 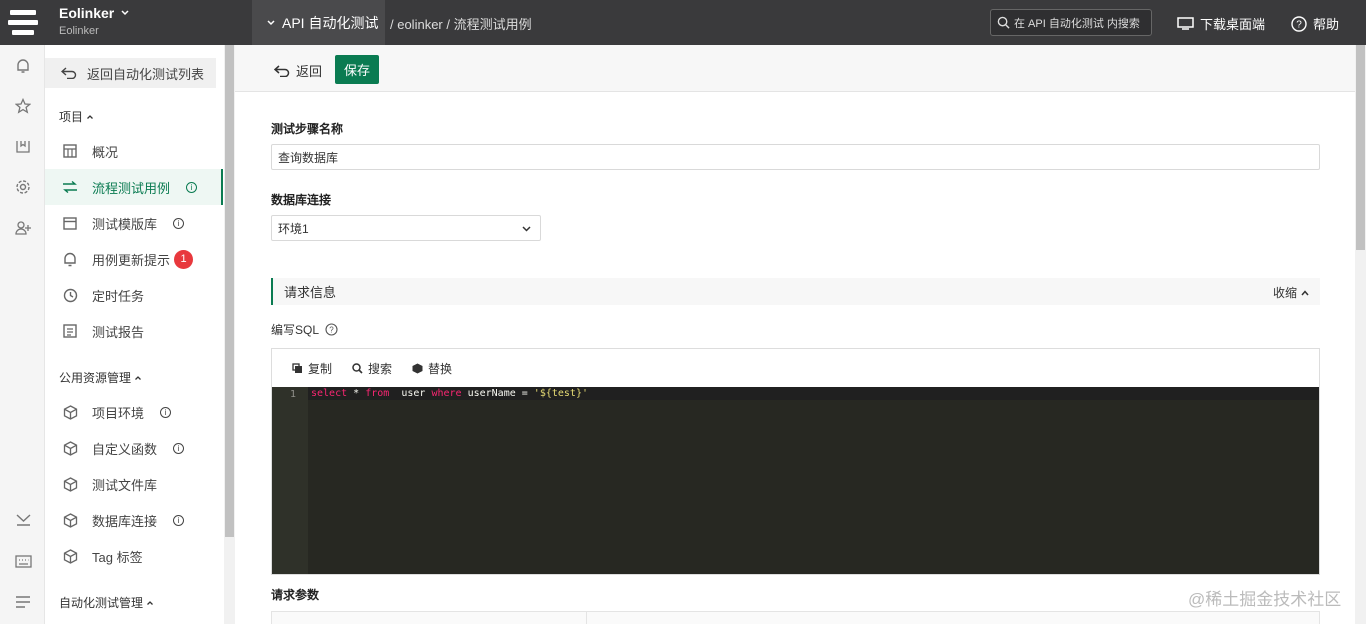 What do you see at coordinates (23, 228) in the screenshot?
I see `add-user-icon` at bounding box center [23, 228].